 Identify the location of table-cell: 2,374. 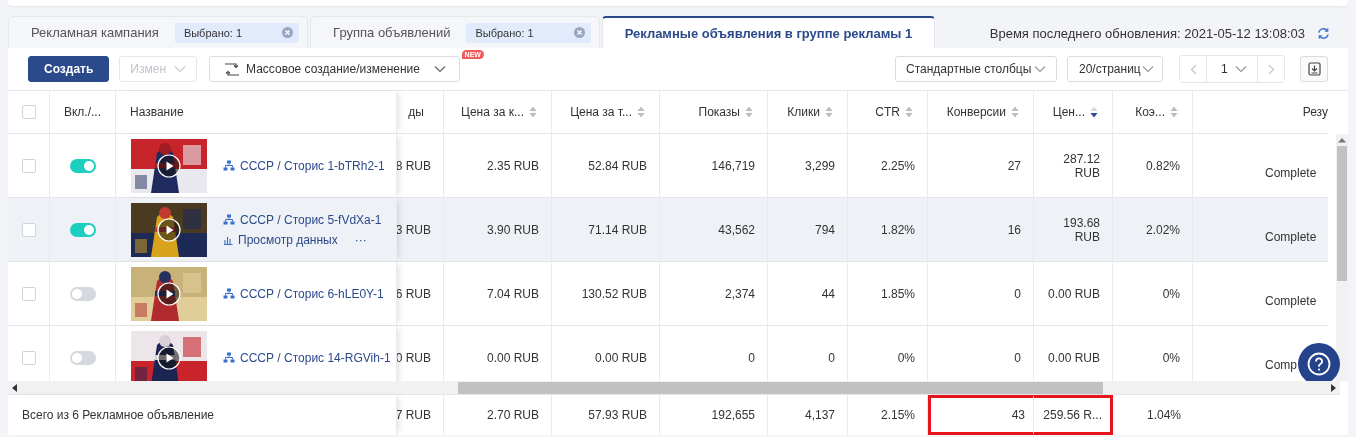
(739, 293).